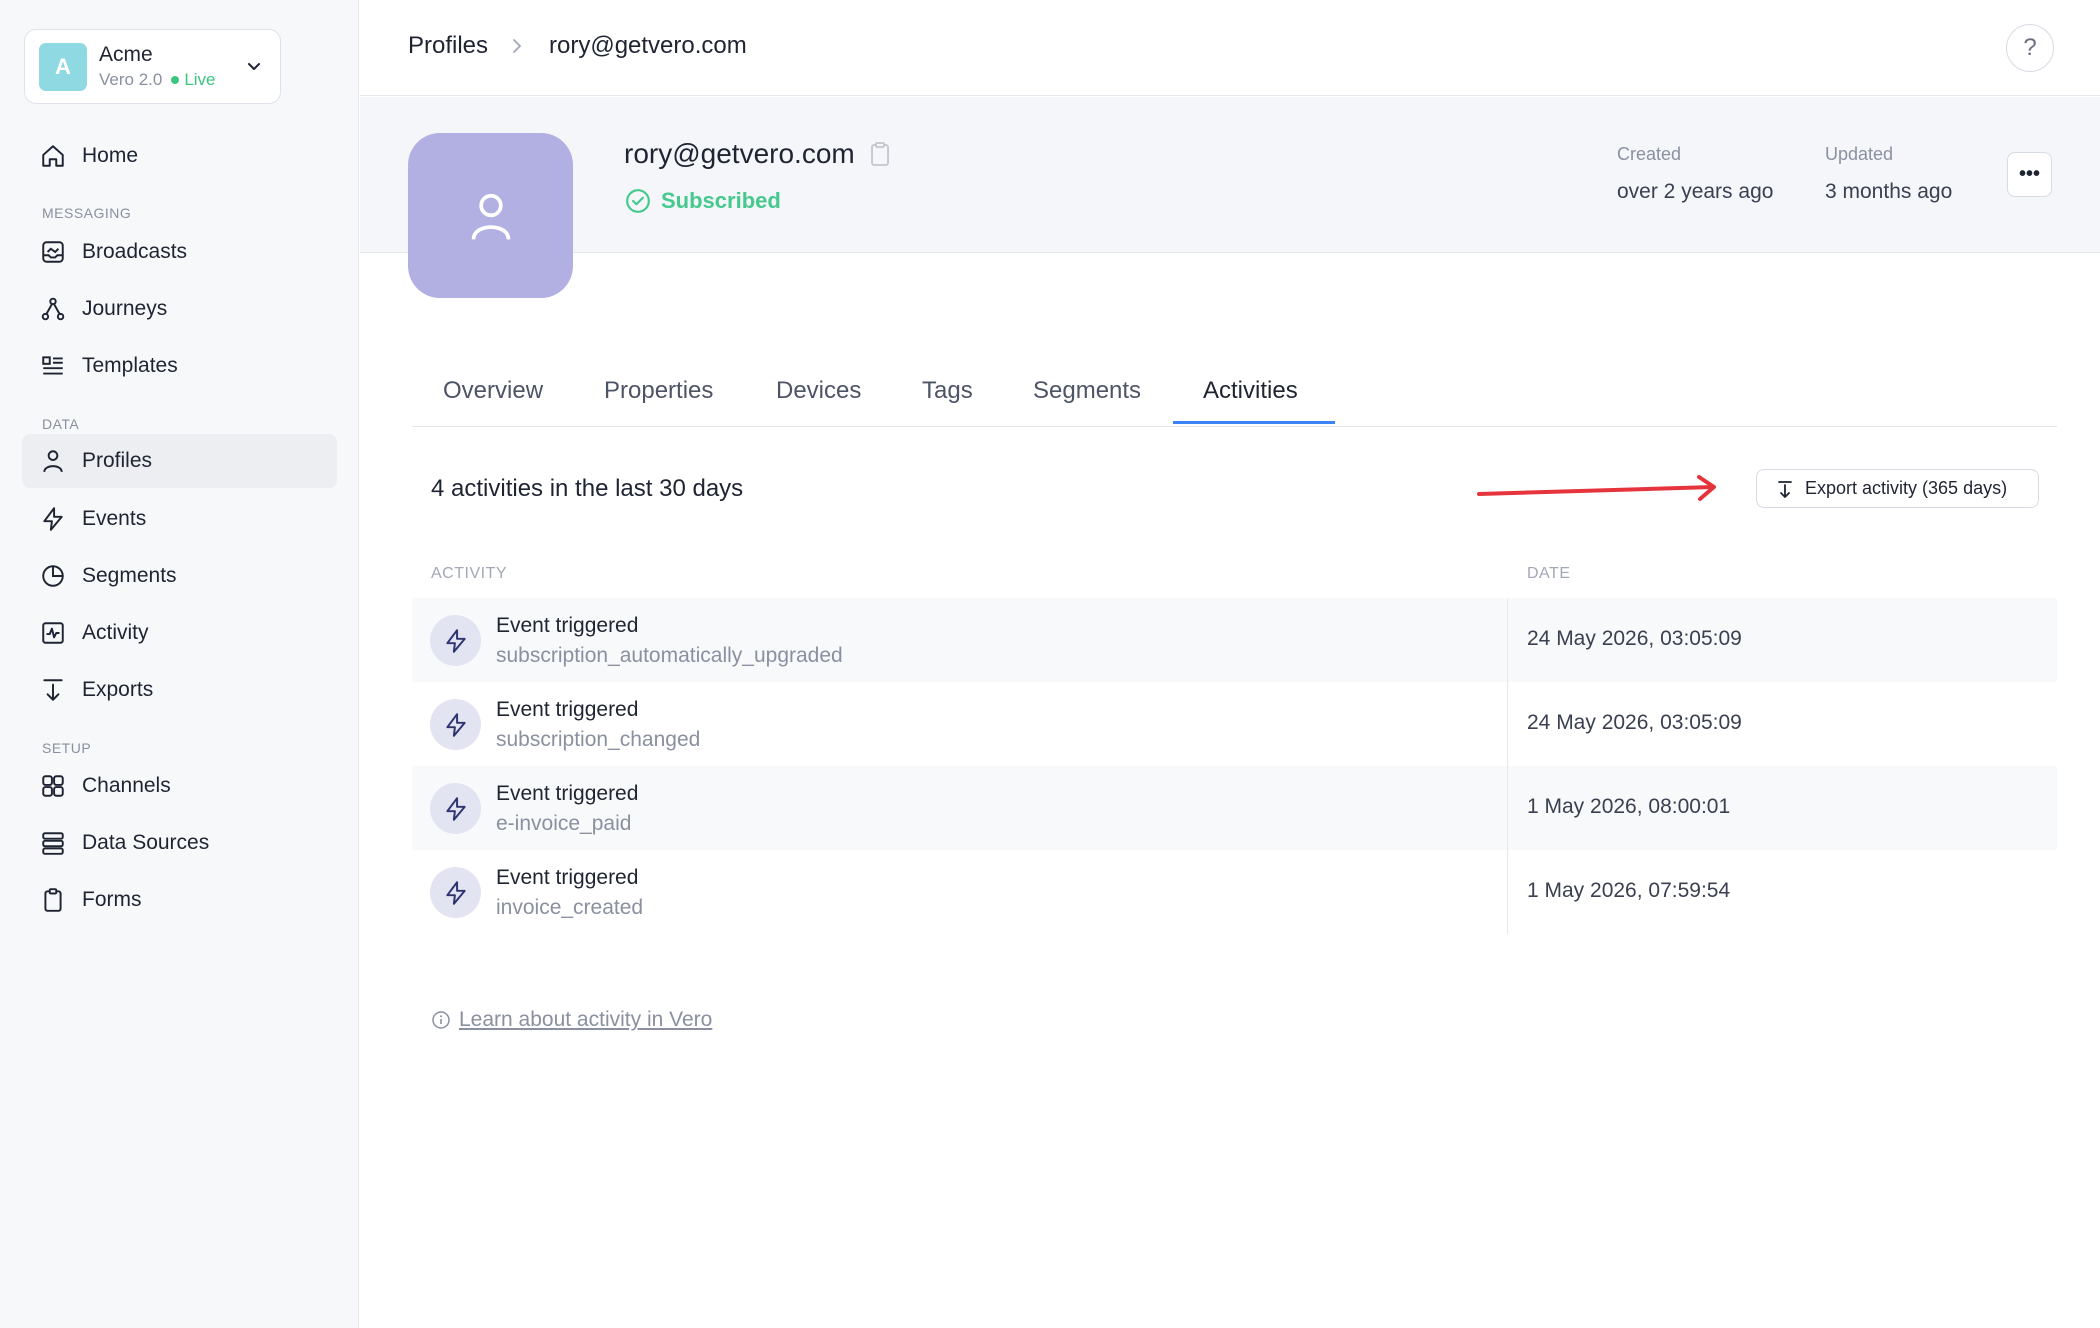 This screenshot has width=2100, height=1328. What do you see at coordinates (1889, 191) in the screenshot?
I see `updated-value: 3 months ago` at bounding box center [1889, 191].